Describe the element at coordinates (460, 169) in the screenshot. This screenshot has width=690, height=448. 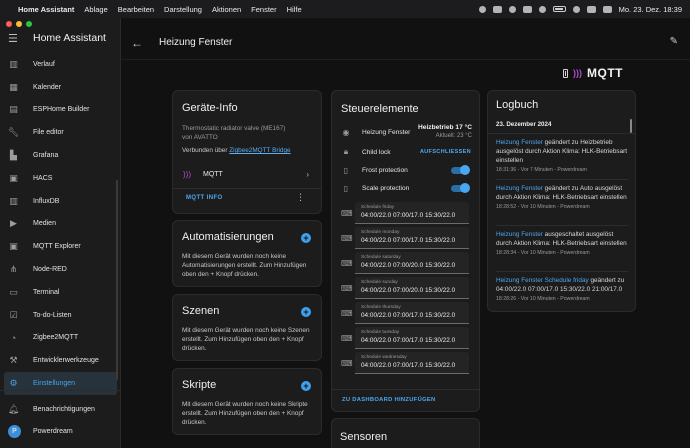
I see `frost-protection-toggle` at that location.